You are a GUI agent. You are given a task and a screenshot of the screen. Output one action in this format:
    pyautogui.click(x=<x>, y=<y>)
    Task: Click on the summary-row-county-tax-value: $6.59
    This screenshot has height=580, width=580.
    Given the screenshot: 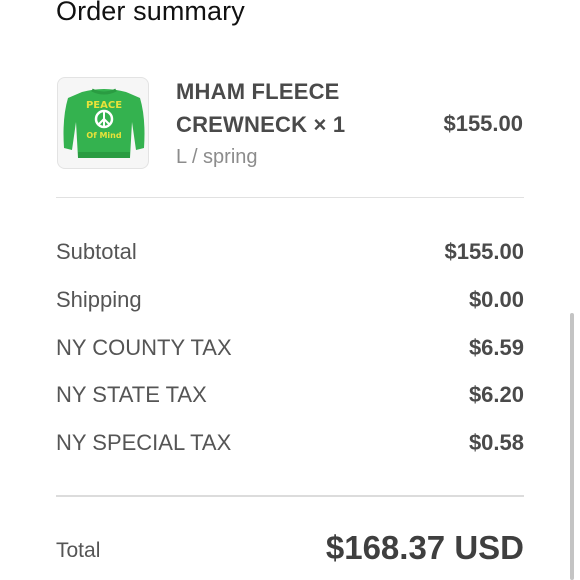 What is the action you would take?
    pyautogui.click(x=496, y=347)
    